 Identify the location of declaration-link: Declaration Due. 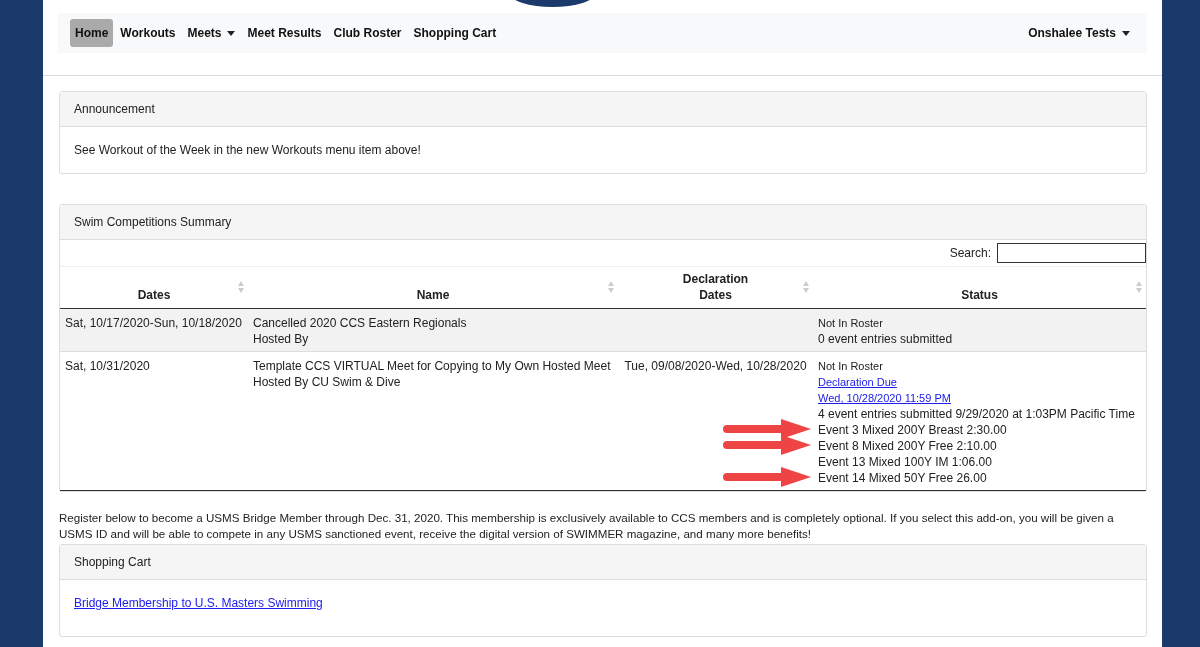
(857, 382).